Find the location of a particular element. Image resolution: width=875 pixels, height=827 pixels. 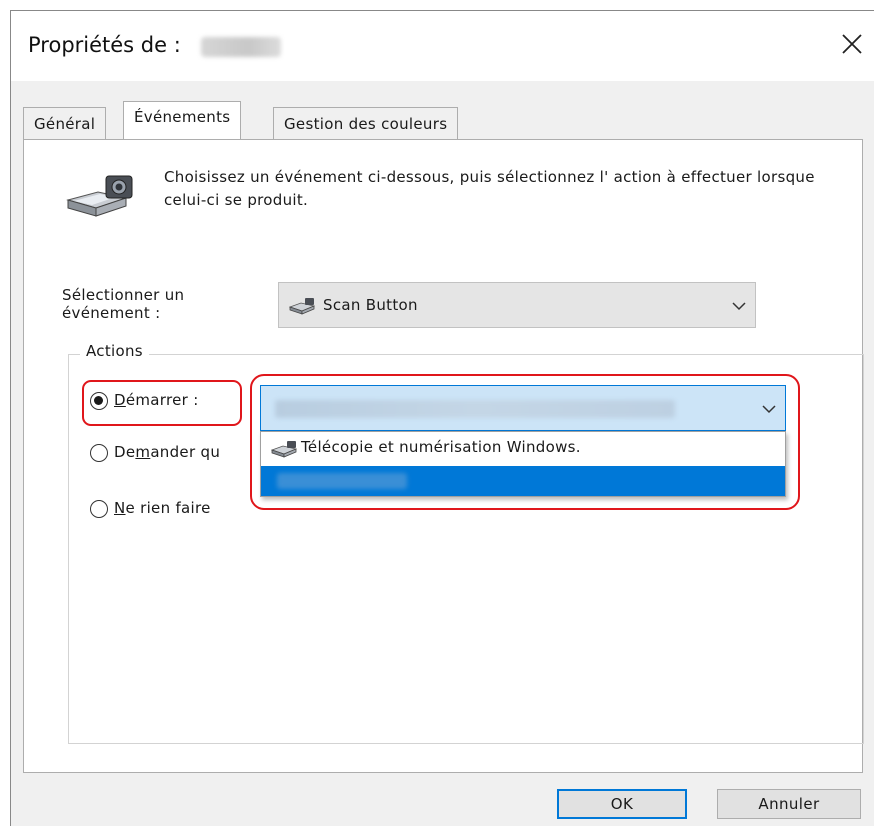

tab-general: Général is located at coordinates (65, 123).